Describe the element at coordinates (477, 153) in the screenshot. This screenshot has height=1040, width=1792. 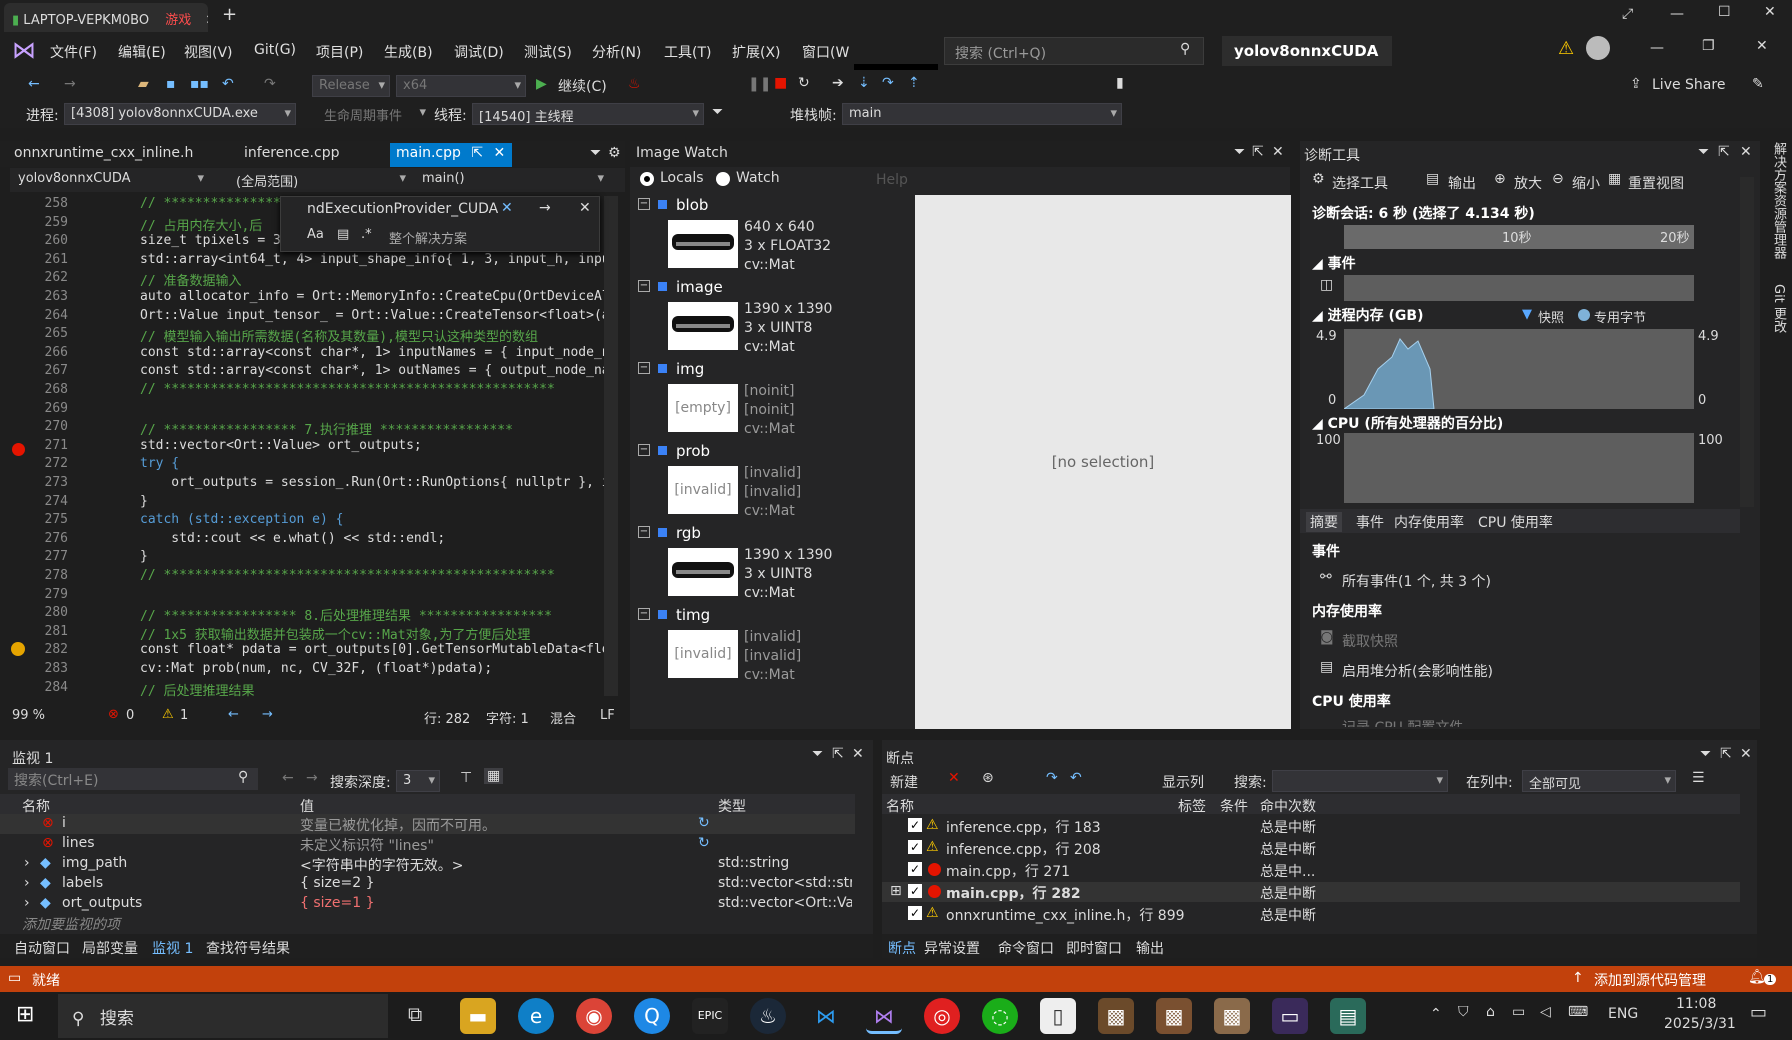
I see `pin-tab-icon: ⇱` at that location.